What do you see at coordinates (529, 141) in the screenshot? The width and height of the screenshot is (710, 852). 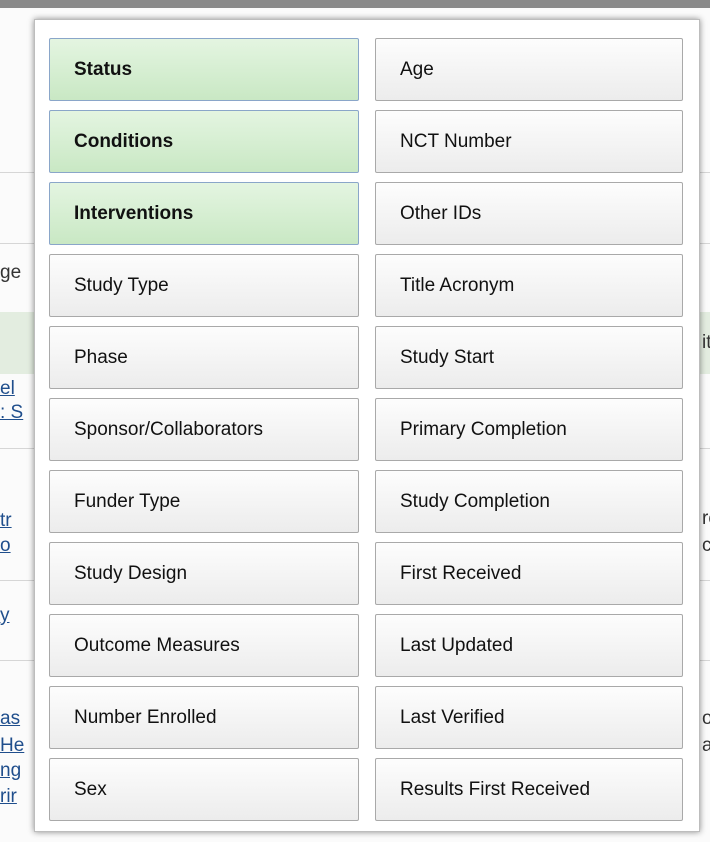 I see `column-toggle-nct-number: NCT Number` at bounding box center [529, 141].